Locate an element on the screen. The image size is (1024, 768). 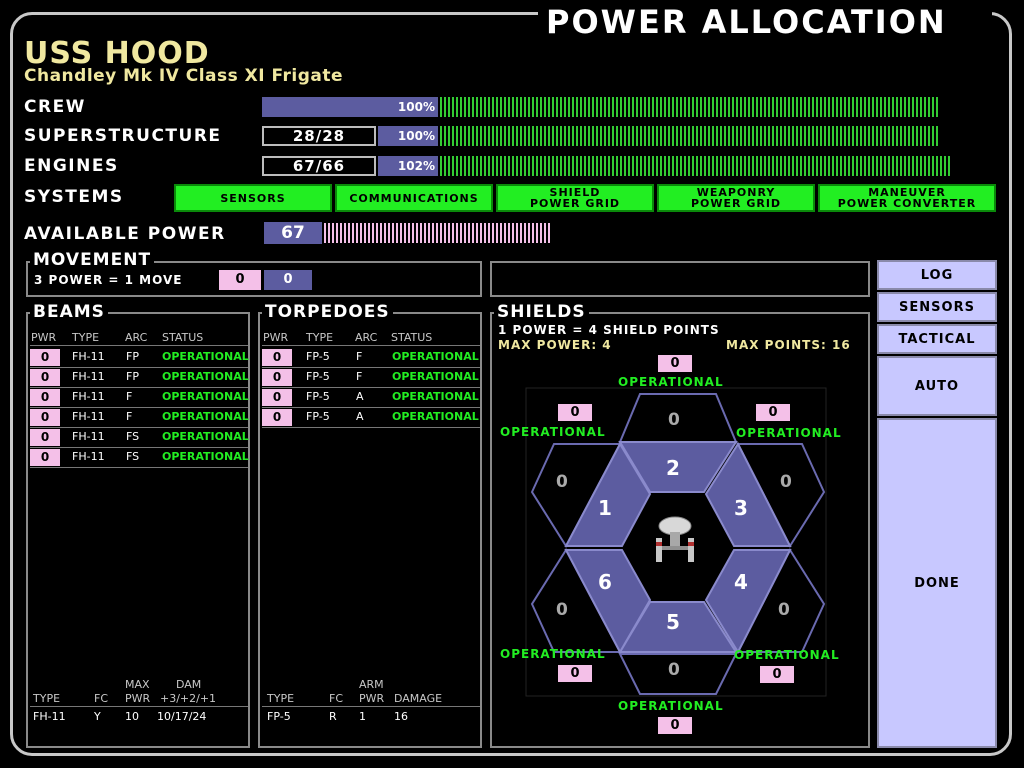
shield-6-status: OPERATIONAL is located at coordinates (553, 654).